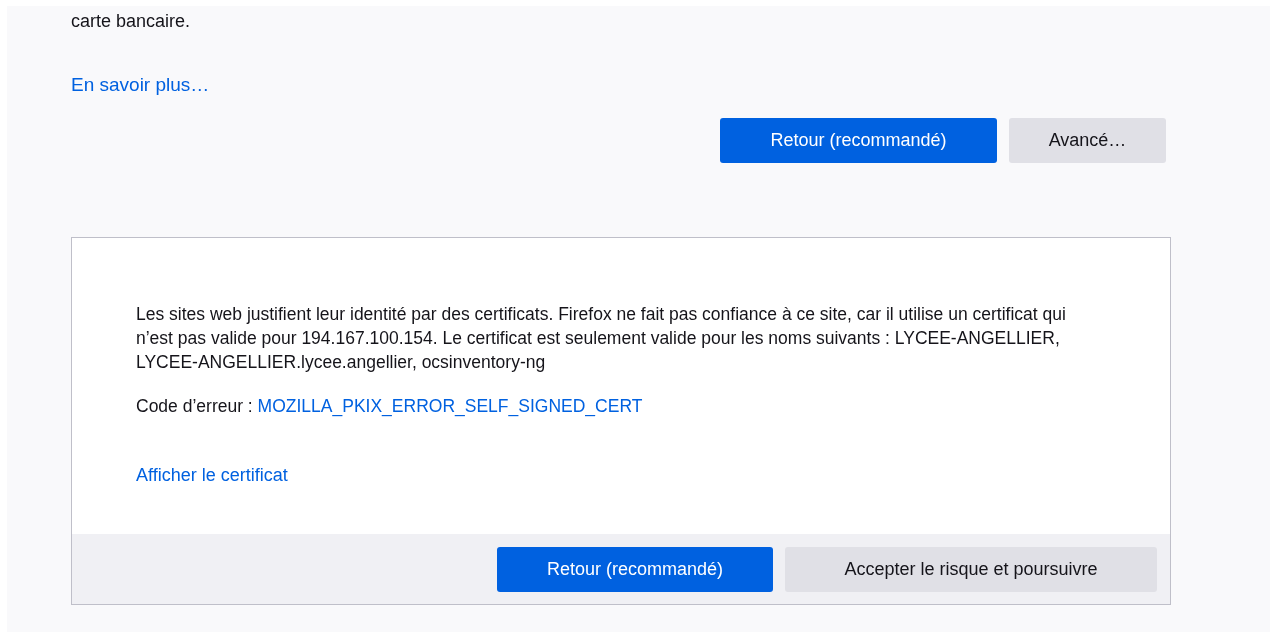 Image resolution: width=1270 pixels, height=632 pixels. What do you see at coordinates (212, 475) in the screenshot?
I see `view-certificate-link: Afficher le certificat` at bounding box center [212, 475].